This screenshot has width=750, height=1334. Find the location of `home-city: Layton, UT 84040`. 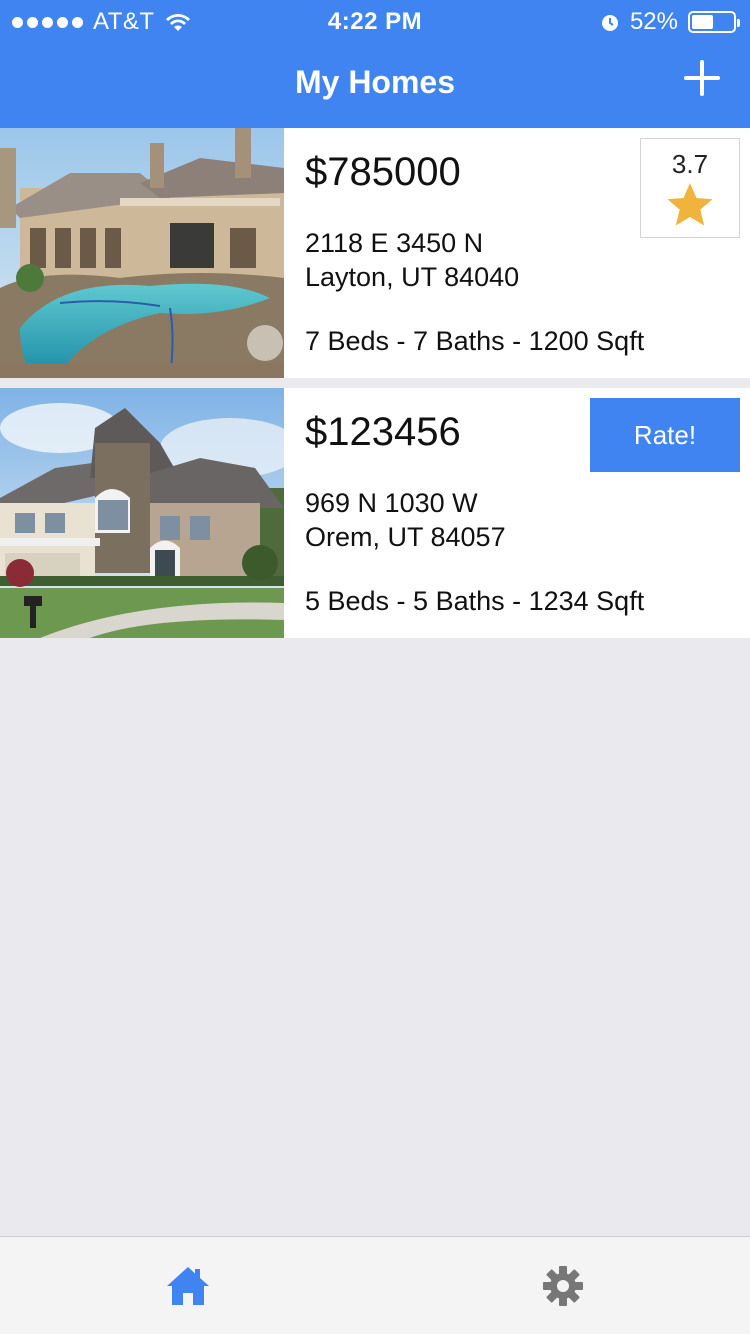

home-city: Layton, UT 84040 is located at coordinates (412, 277).